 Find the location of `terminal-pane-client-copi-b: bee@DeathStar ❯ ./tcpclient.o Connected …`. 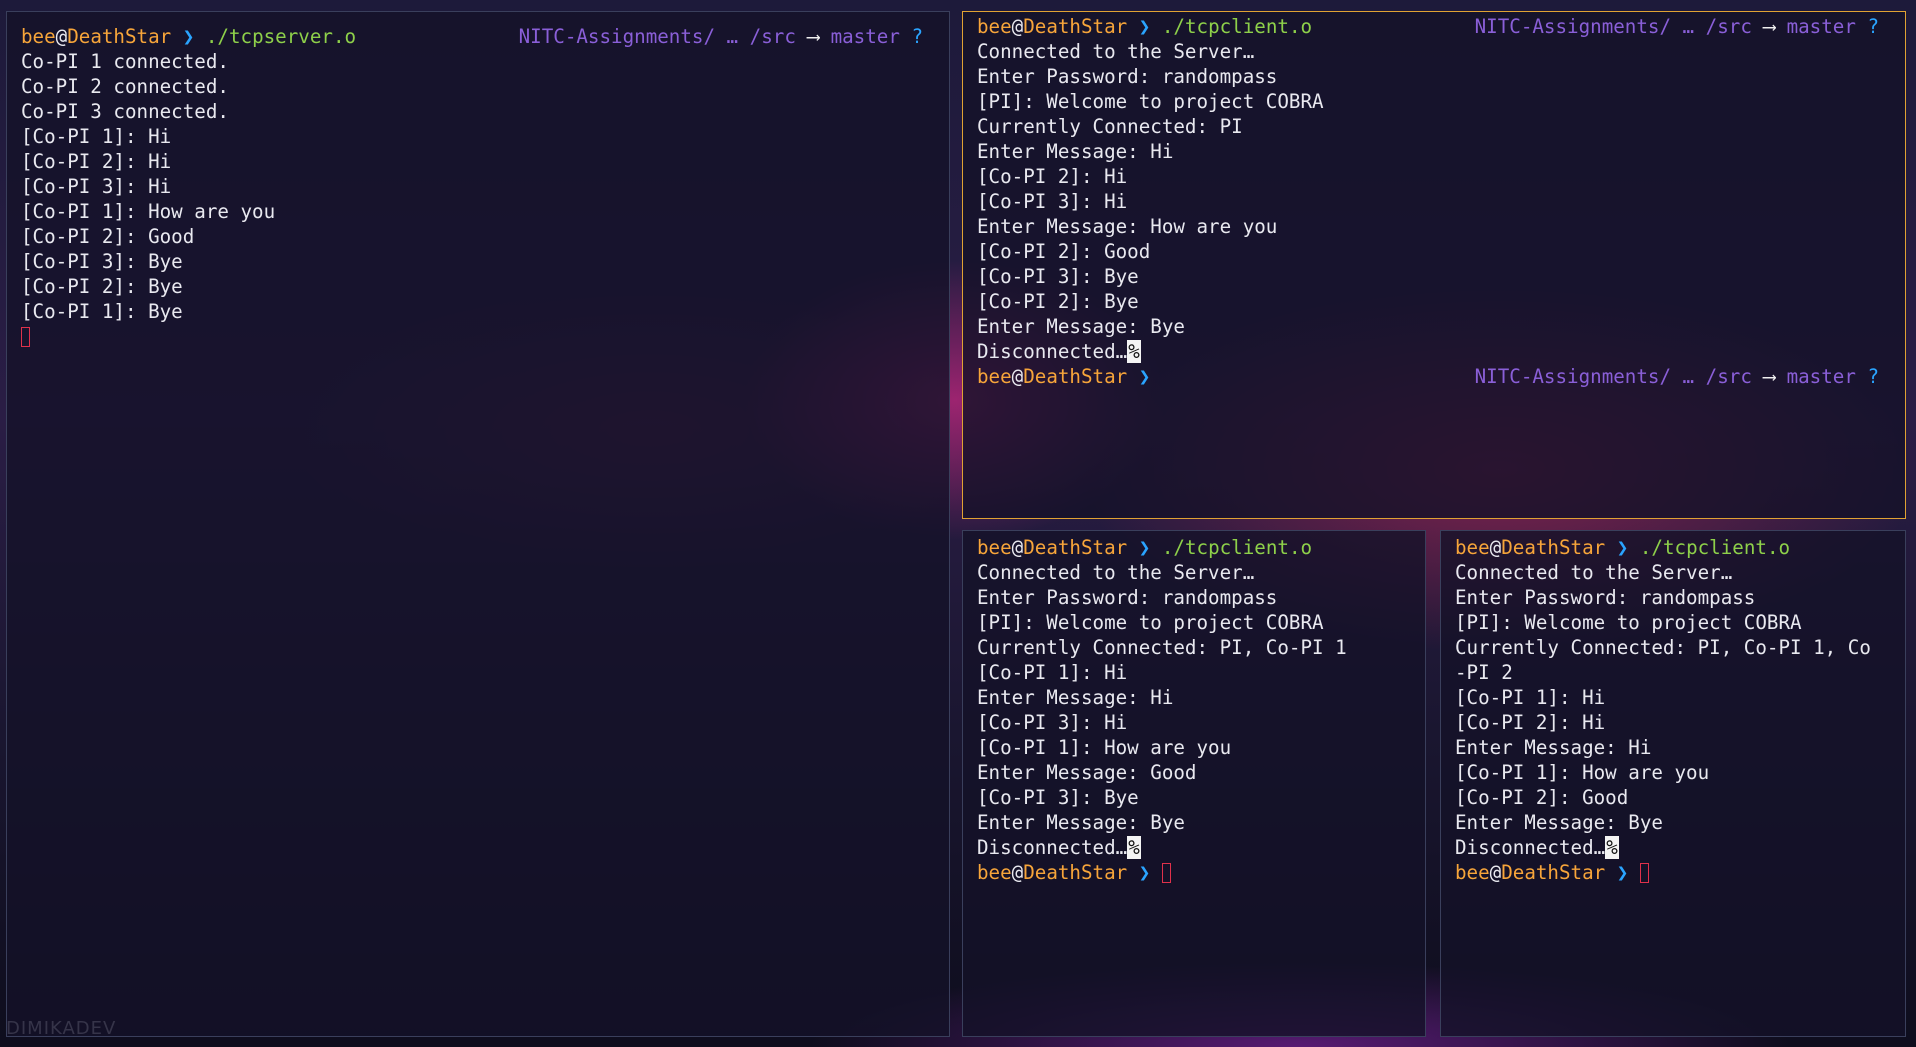

terminal-pane-client-copi-b: bee@DeathStar ❯ ./tcpclient.o Connected … is located at coordinates (1673, 783).